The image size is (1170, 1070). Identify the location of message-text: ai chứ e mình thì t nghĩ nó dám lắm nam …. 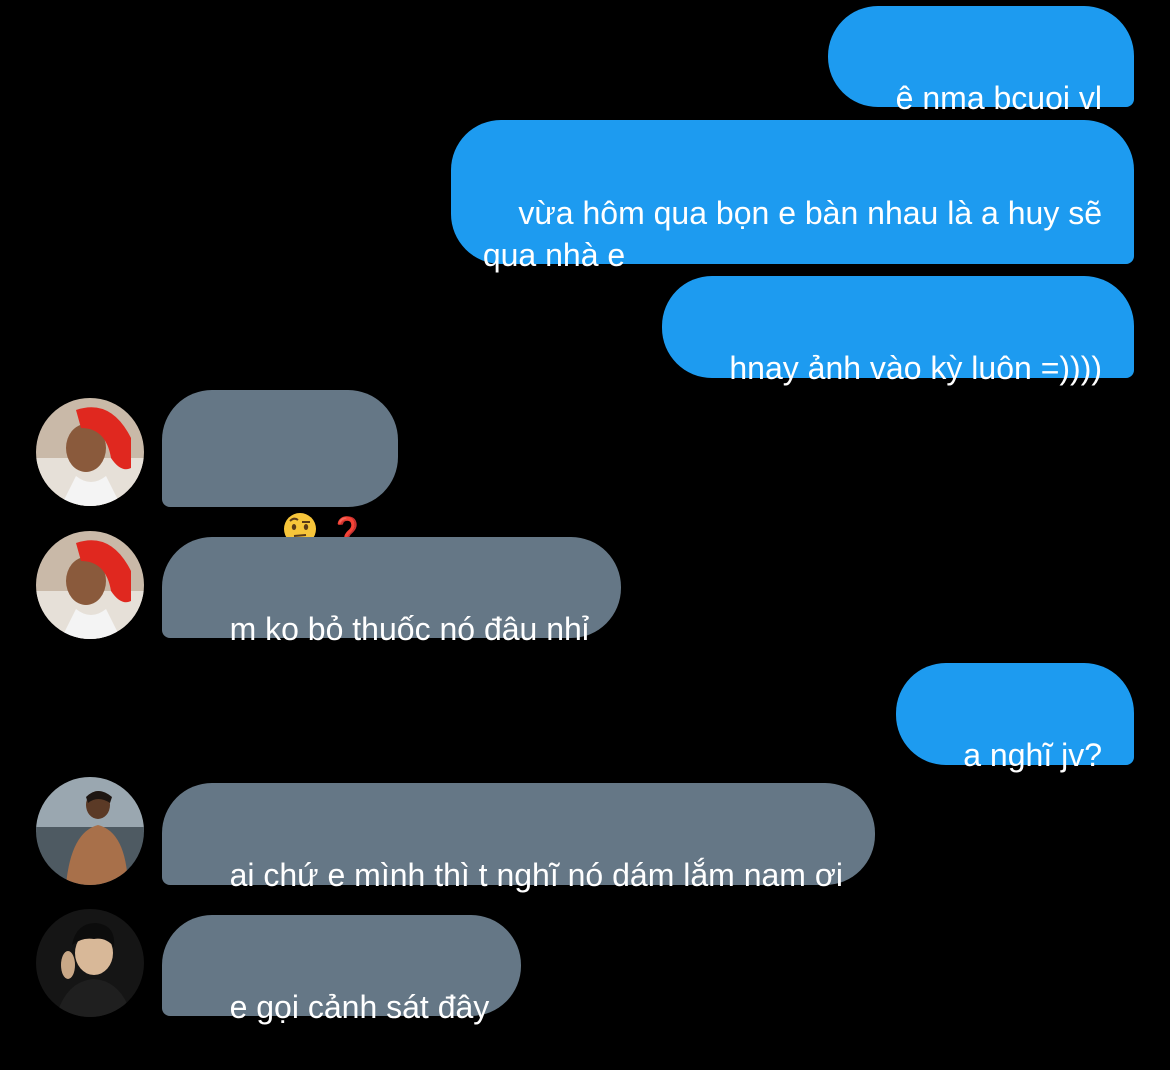
(536, 875).